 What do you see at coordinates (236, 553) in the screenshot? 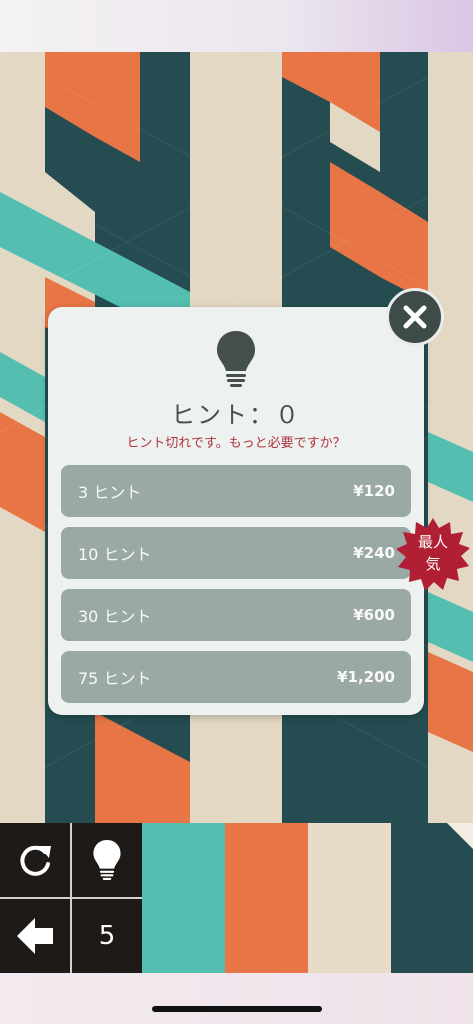
I see `buy-10-hints-button: 10 ヒント ¥240` at bounding box center [236, 553].